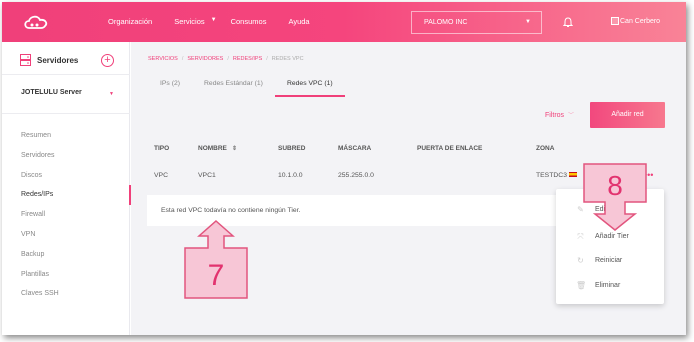 This screenshot has width=694, height=342. I want to click on avatar, so click(615, 21).